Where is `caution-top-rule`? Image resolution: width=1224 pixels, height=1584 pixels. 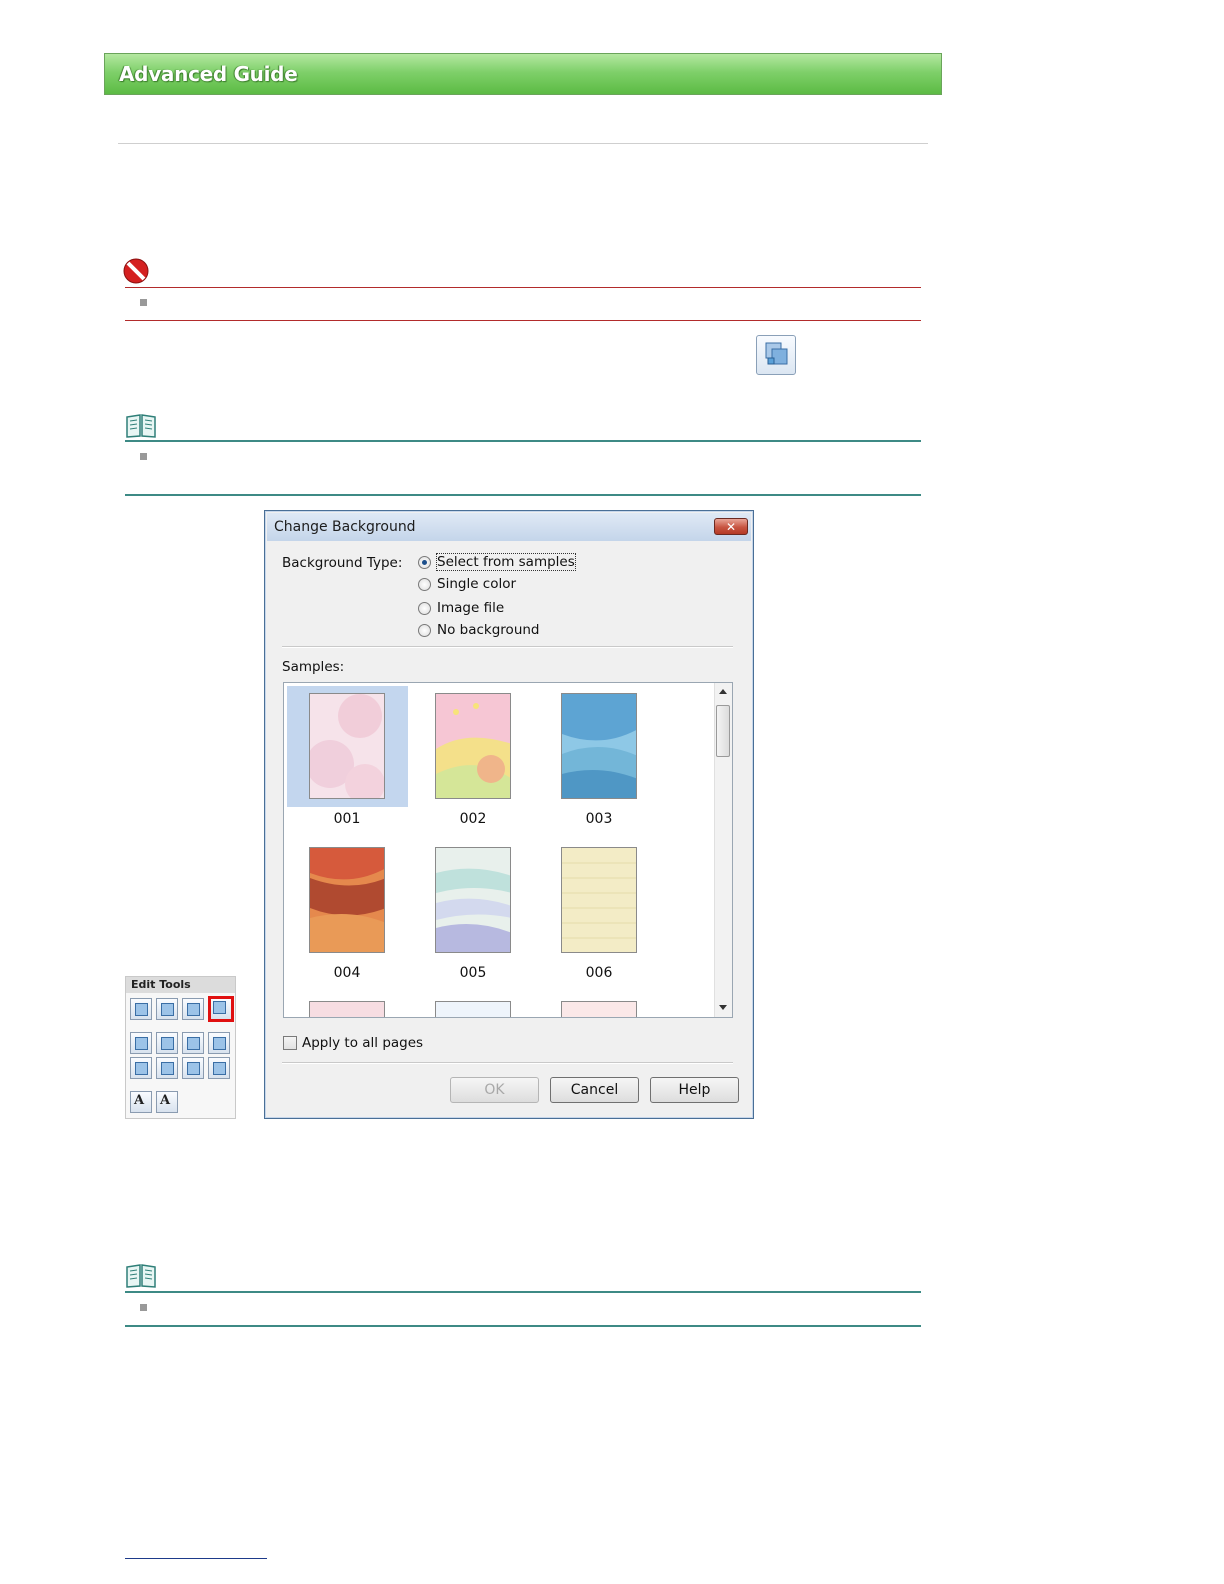
caution-top-rule is located at coordinates (523, 287).